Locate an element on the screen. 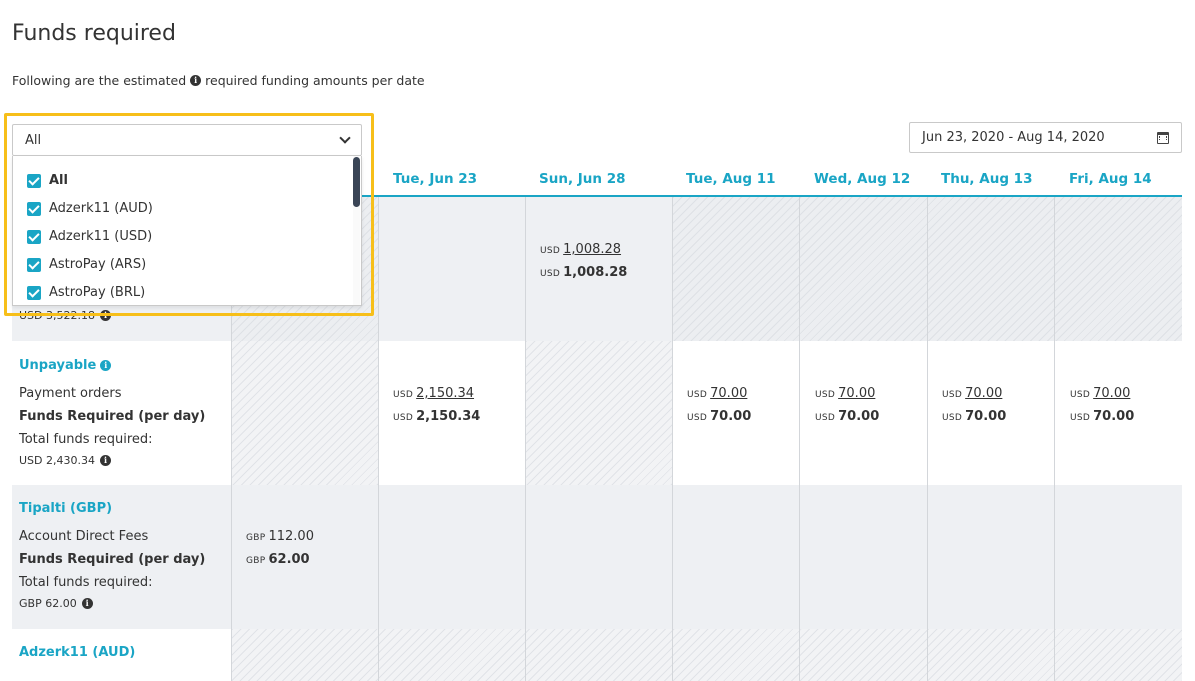 This screenshot has height=681, width=1195. total-amount: USD 2,430.34 is located at coordinates (57, 460).